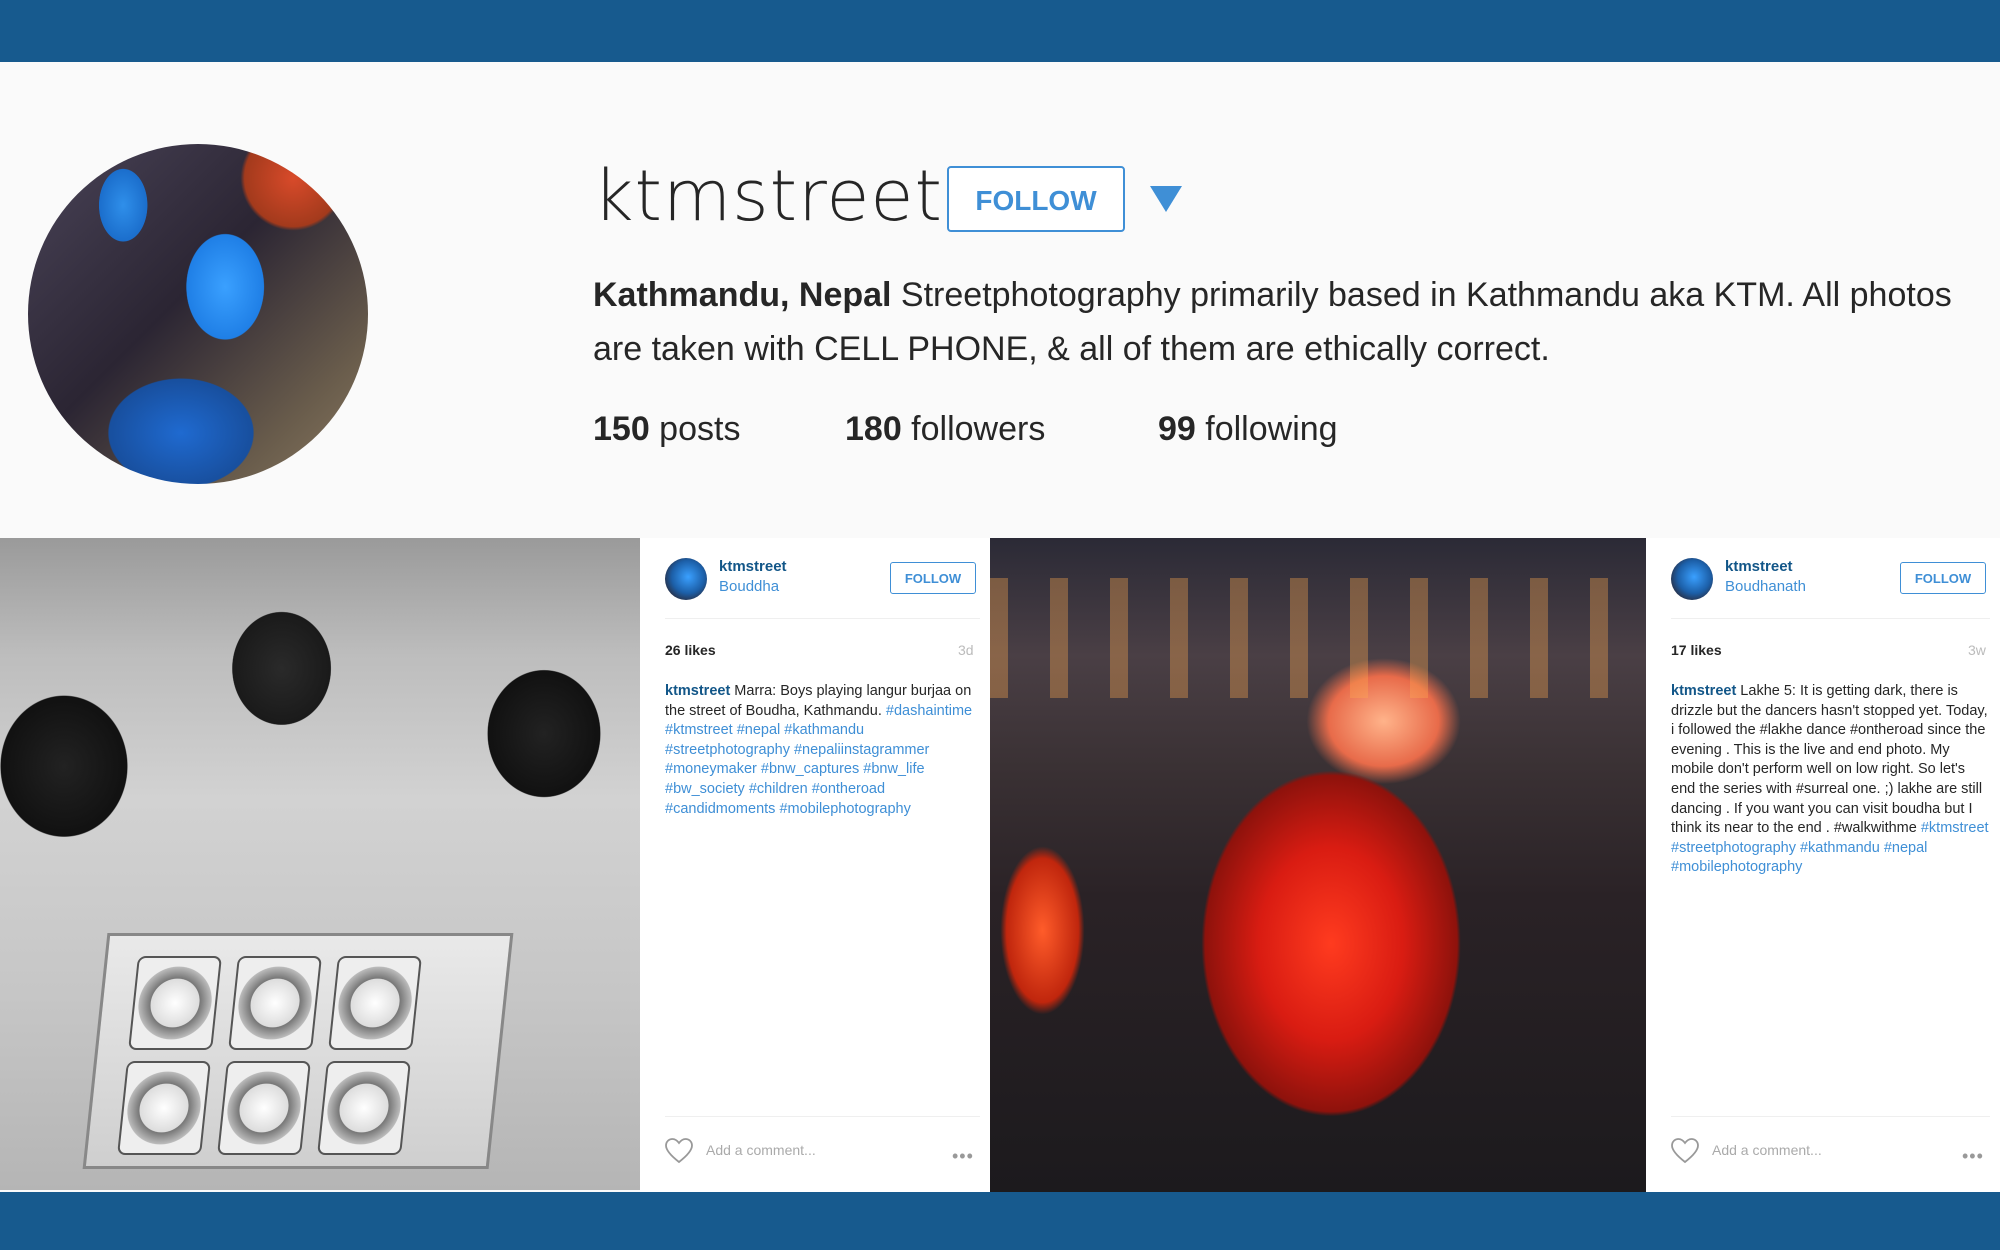 The image size is (2000, 1250). Describe the element at coordinates (298, 1051) in the screenshot. I see `game-board-graphic` at that location.